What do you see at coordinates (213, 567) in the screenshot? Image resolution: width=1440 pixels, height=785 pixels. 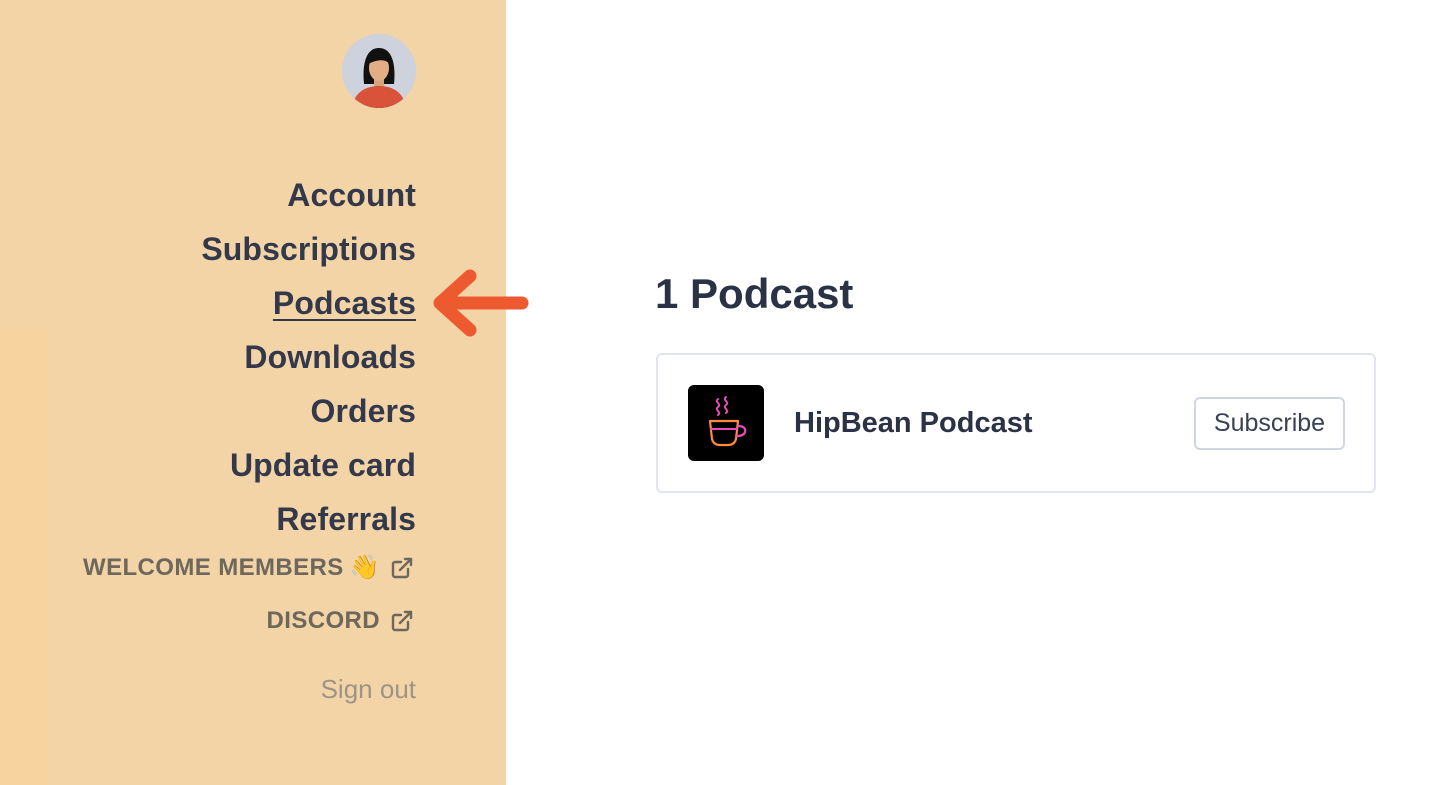 I see `welcome-members-label: WELCOME MEMBERS` at bounding box center [213, 567].